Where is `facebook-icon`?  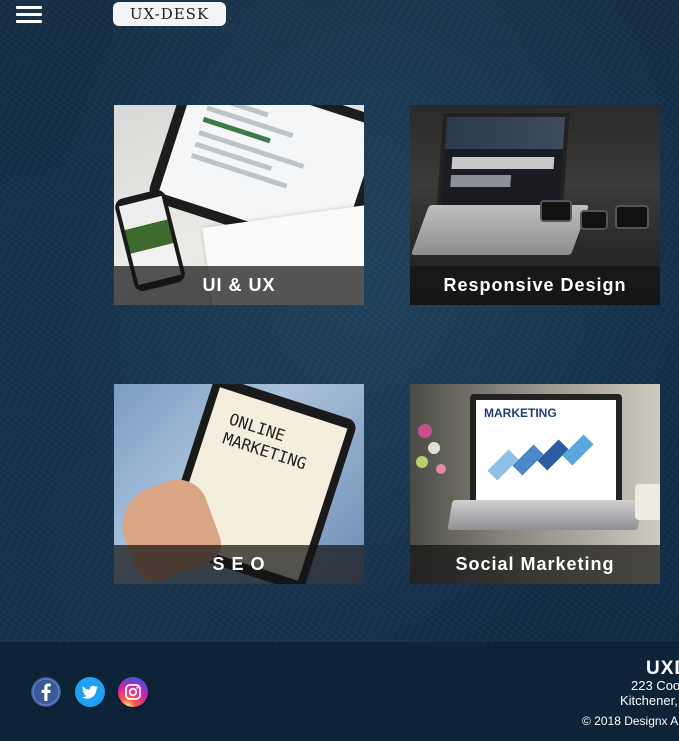
facebook-icon is located at coordinates (46, 692).